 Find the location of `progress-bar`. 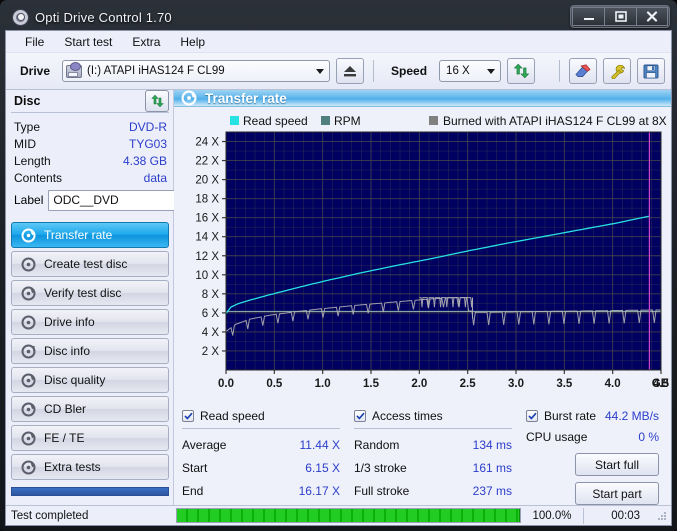

progress-bar is located at coordinates (348, 515).